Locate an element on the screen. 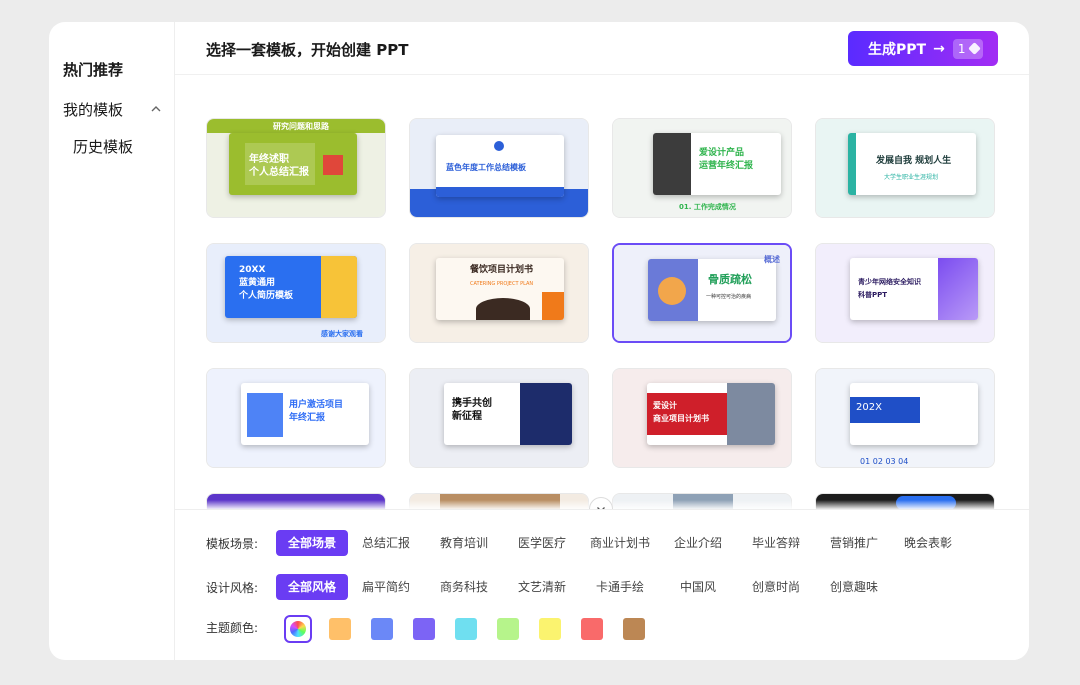 This screenshot has height=685, width=1080. scene-chip: 晚会表彰 is located at coordinates (928, 543).